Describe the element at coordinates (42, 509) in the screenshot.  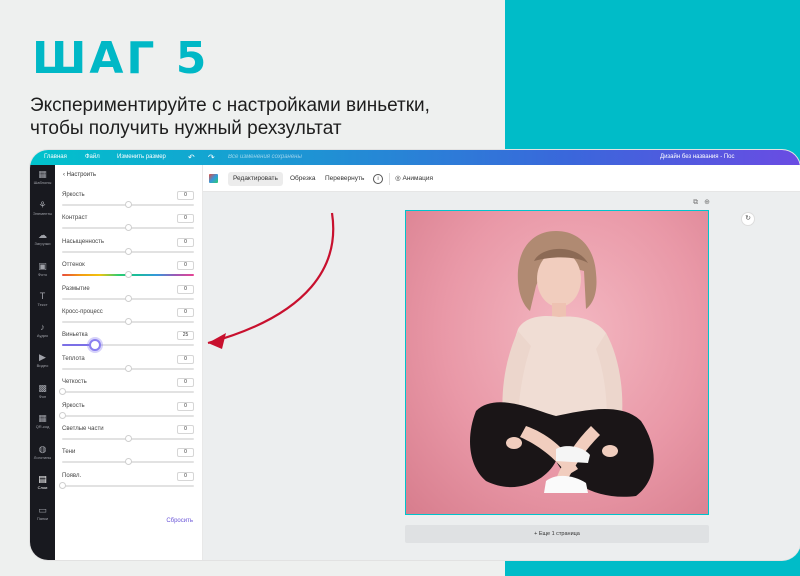
I see `folders-icon: ▭` at that location.